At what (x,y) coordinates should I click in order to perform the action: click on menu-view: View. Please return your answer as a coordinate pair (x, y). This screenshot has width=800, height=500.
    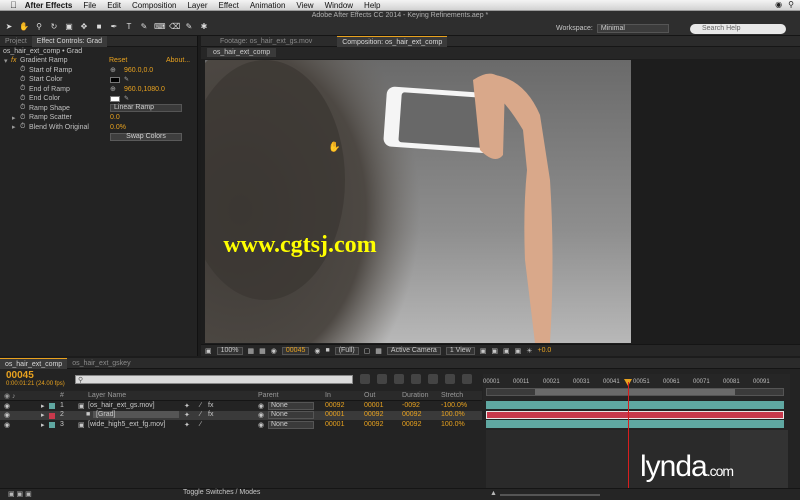
    Looking at the image, I should click on (304, 5).